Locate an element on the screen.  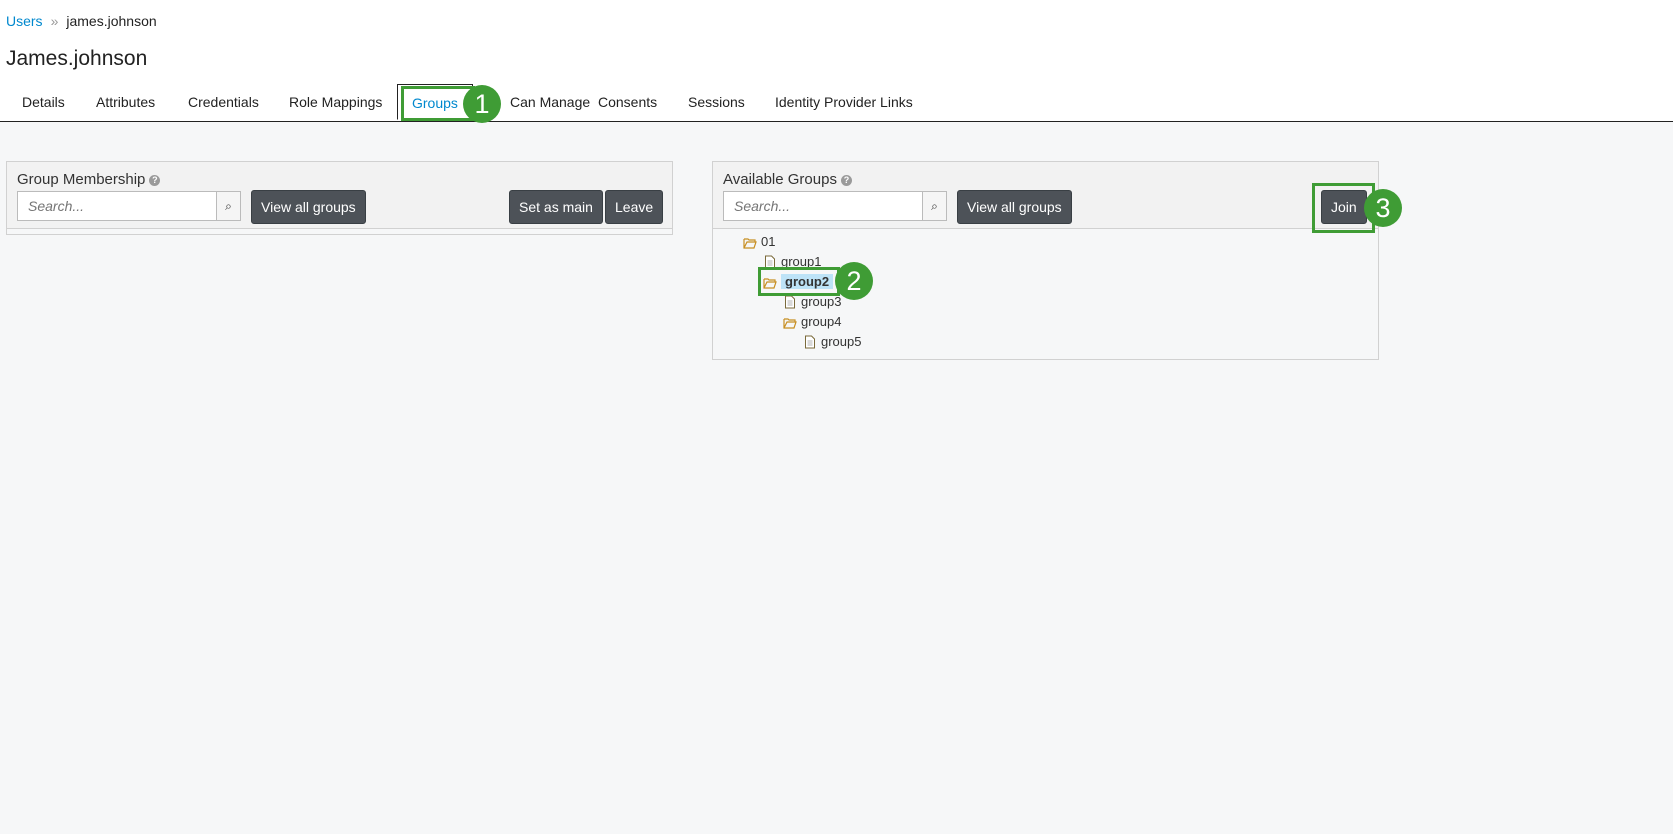
breadcrumb-users-link: Users is located at coordinates (24, 21).